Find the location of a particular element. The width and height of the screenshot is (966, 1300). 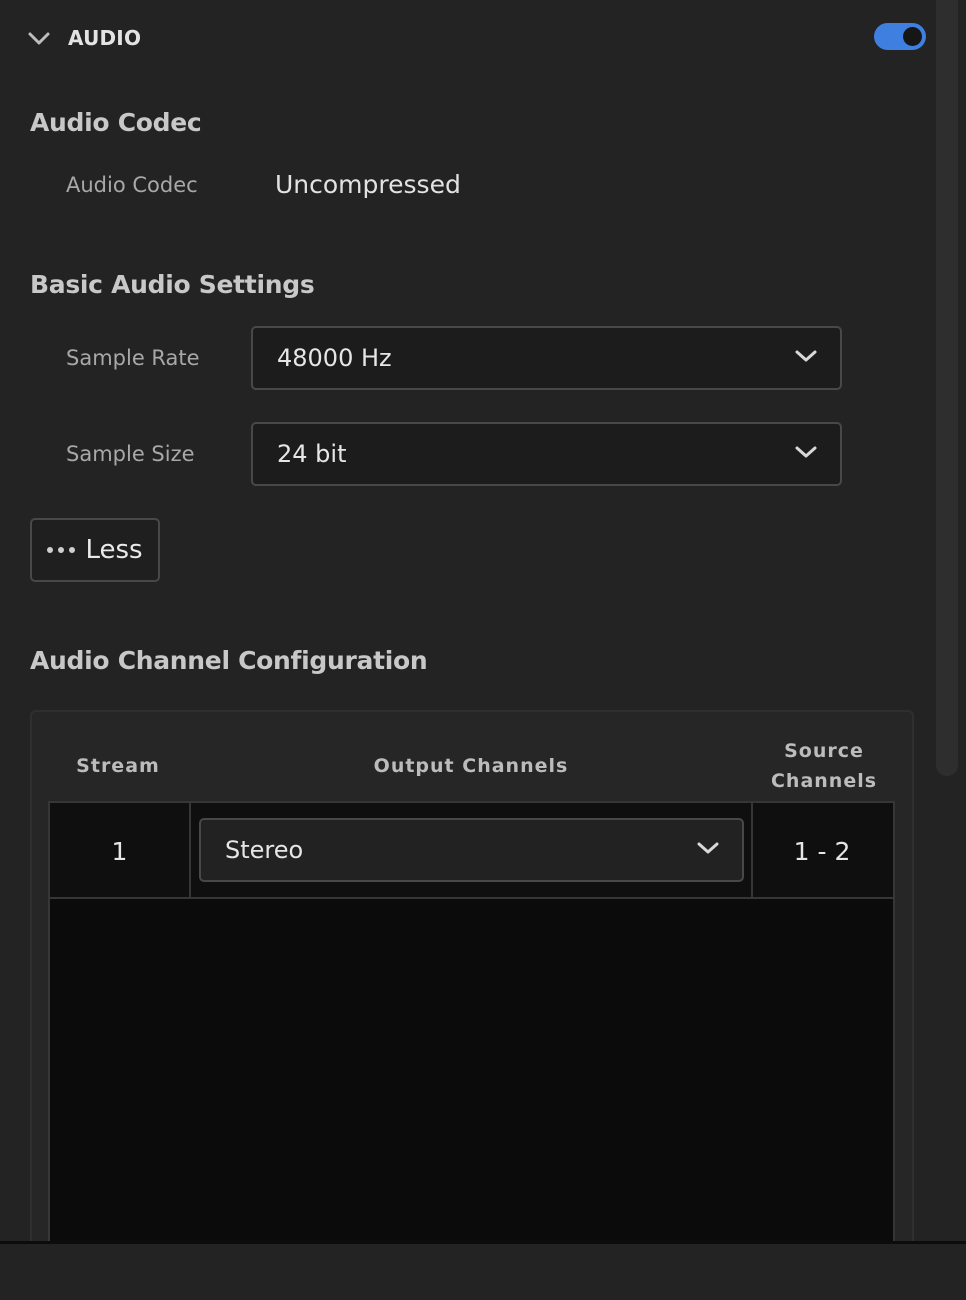

cell-divider is located at coordinates (190, 850).